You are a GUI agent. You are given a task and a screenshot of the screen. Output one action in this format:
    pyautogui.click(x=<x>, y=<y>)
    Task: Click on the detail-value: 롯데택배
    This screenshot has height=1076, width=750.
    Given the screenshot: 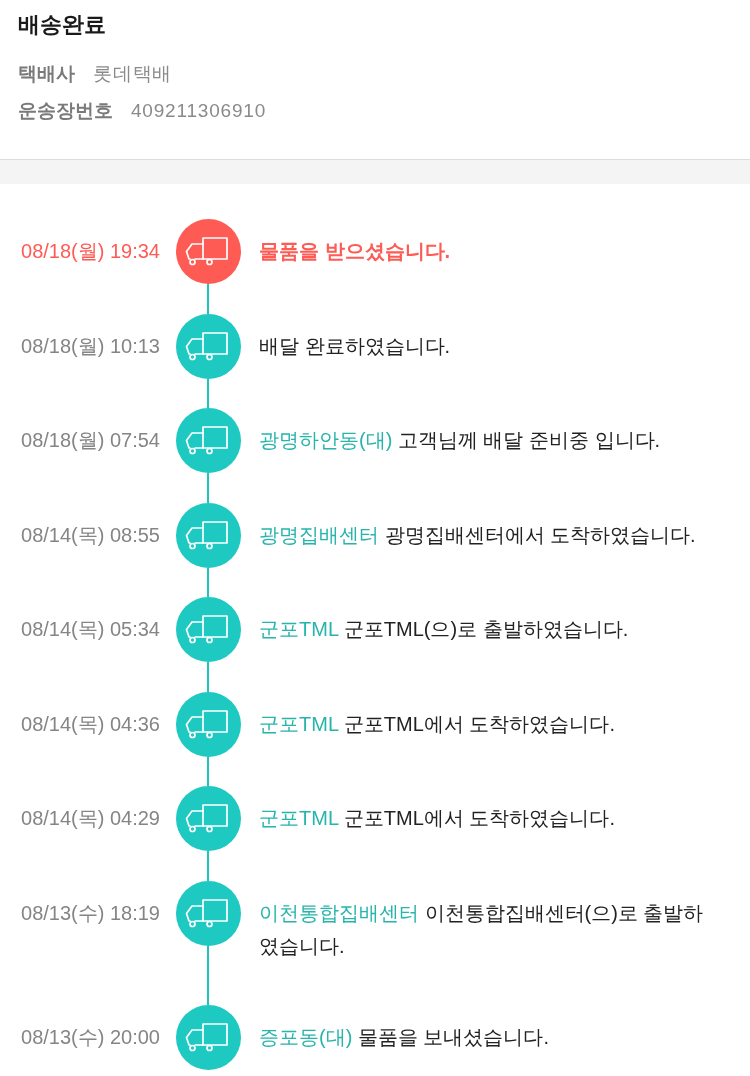 What is the action you would take?
    pyautogui.click(x=133, y=74)
    